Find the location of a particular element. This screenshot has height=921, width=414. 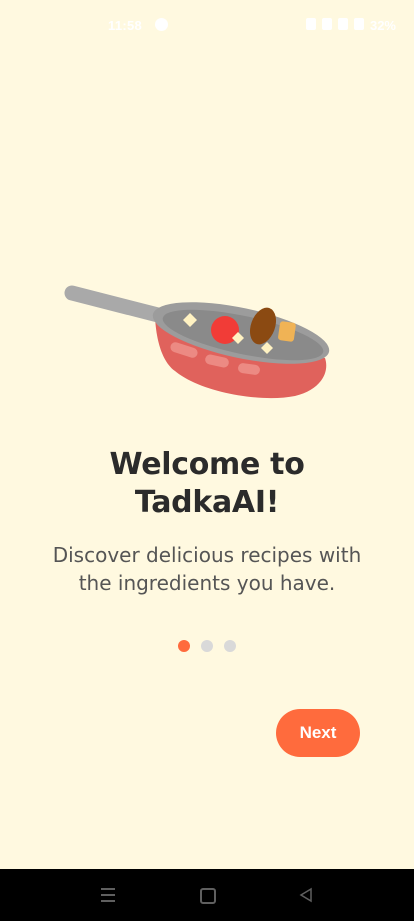

sim-icon is located at coordinates (327, 24).